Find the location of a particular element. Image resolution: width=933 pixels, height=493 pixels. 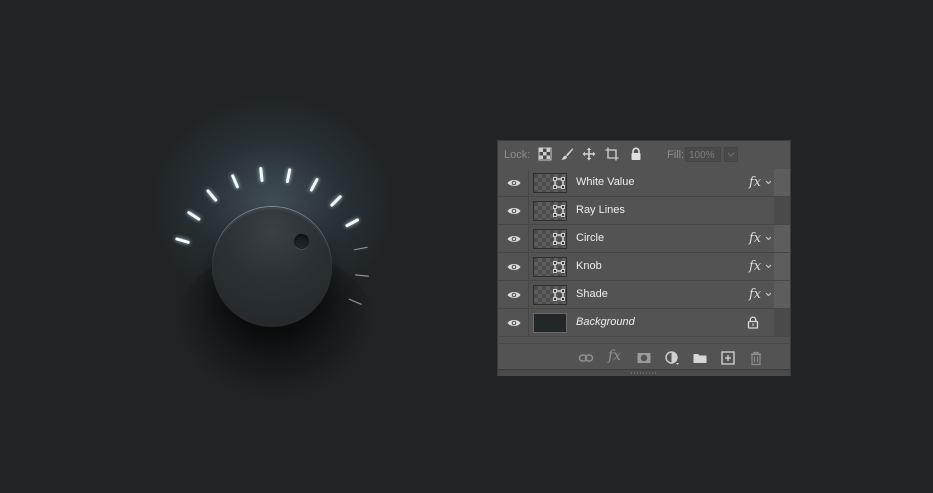

panel-resize-grip is located at coordinates (644, 372).